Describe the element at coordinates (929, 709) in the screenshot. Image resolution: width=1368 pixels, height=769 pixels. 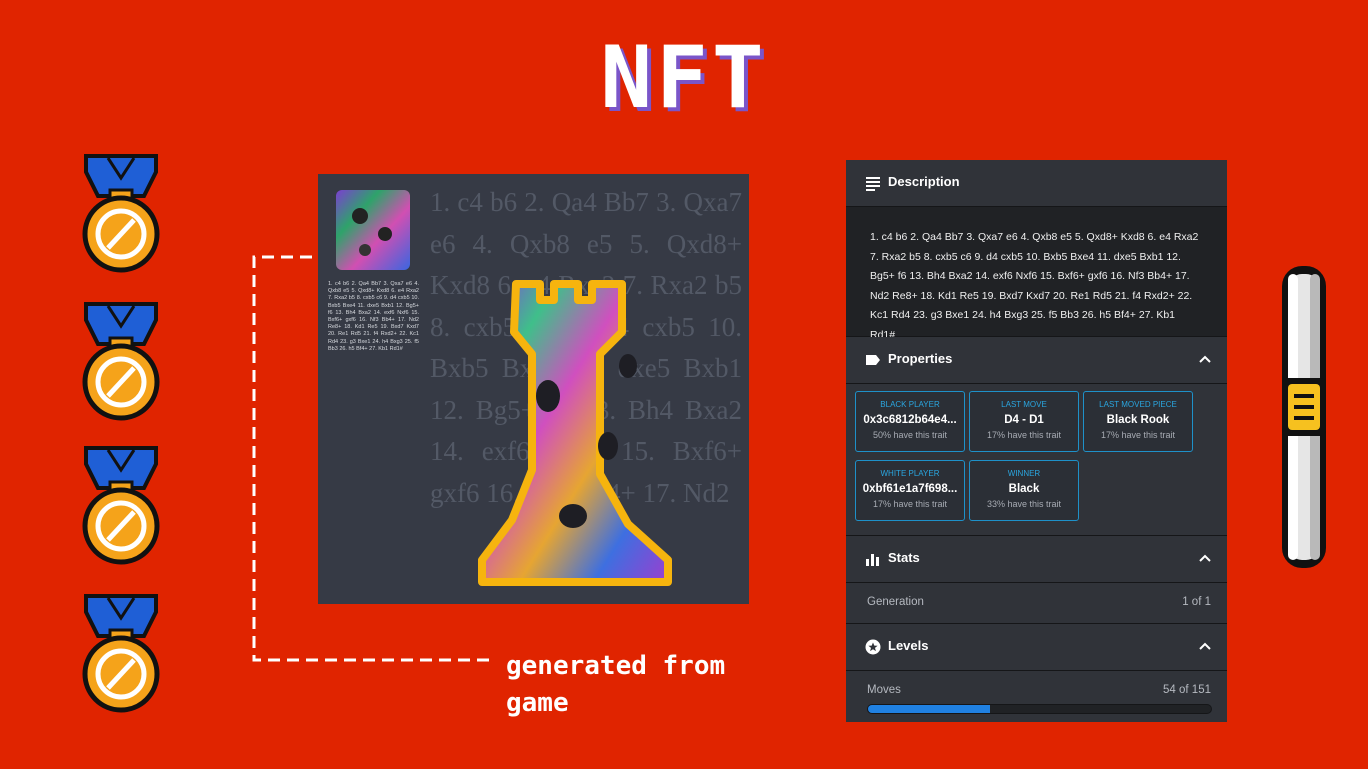
I see `level-progress-fill` at that location.